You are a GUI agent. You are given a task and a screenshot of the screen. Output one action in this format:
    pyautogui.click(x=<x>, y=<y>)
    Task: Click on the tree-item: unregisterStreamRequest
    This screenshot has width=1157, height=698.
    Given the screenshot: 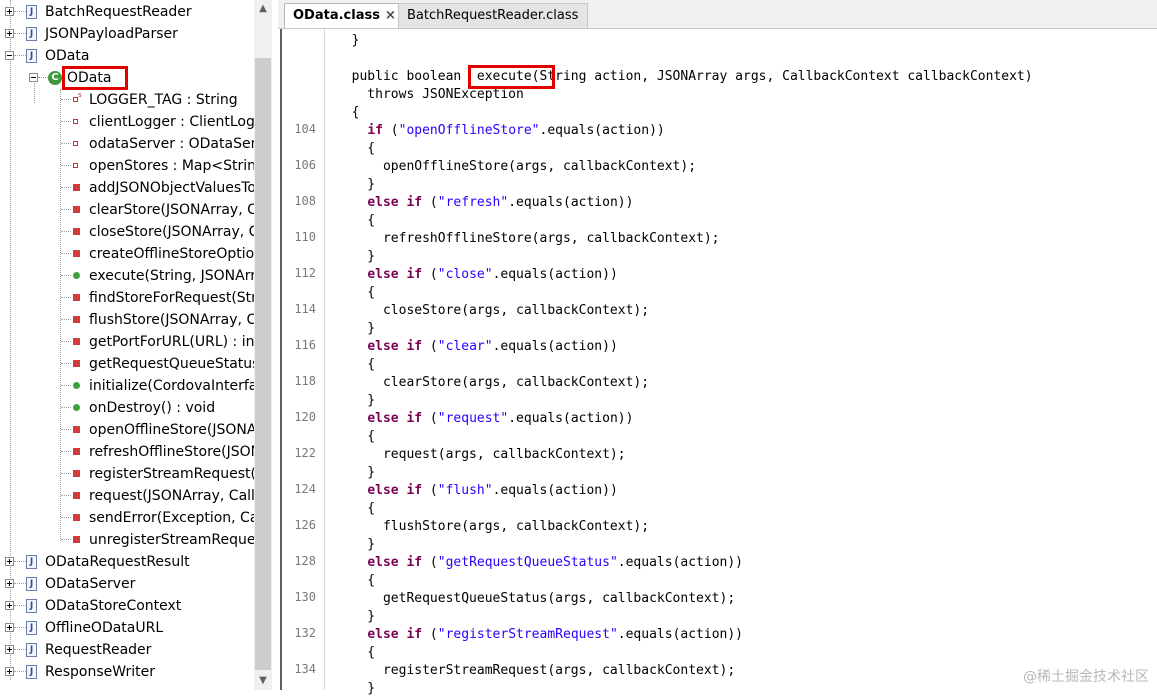 What is the action you would take?
    pyautogui.click(x=127, y=540)
    